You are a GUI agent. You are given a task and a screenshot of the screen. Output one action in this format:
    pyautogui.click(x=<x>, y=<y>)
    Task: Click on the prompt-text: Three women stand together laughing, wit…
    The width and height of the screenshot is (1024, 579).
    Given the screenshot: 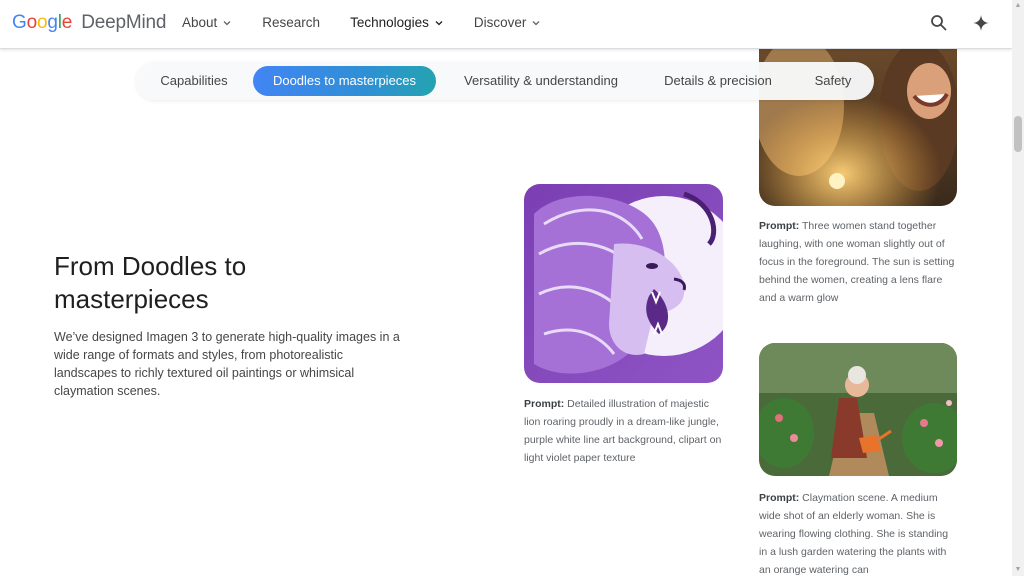 What is the action you would take?
    pyautogui.click(x=857, y=262)
    